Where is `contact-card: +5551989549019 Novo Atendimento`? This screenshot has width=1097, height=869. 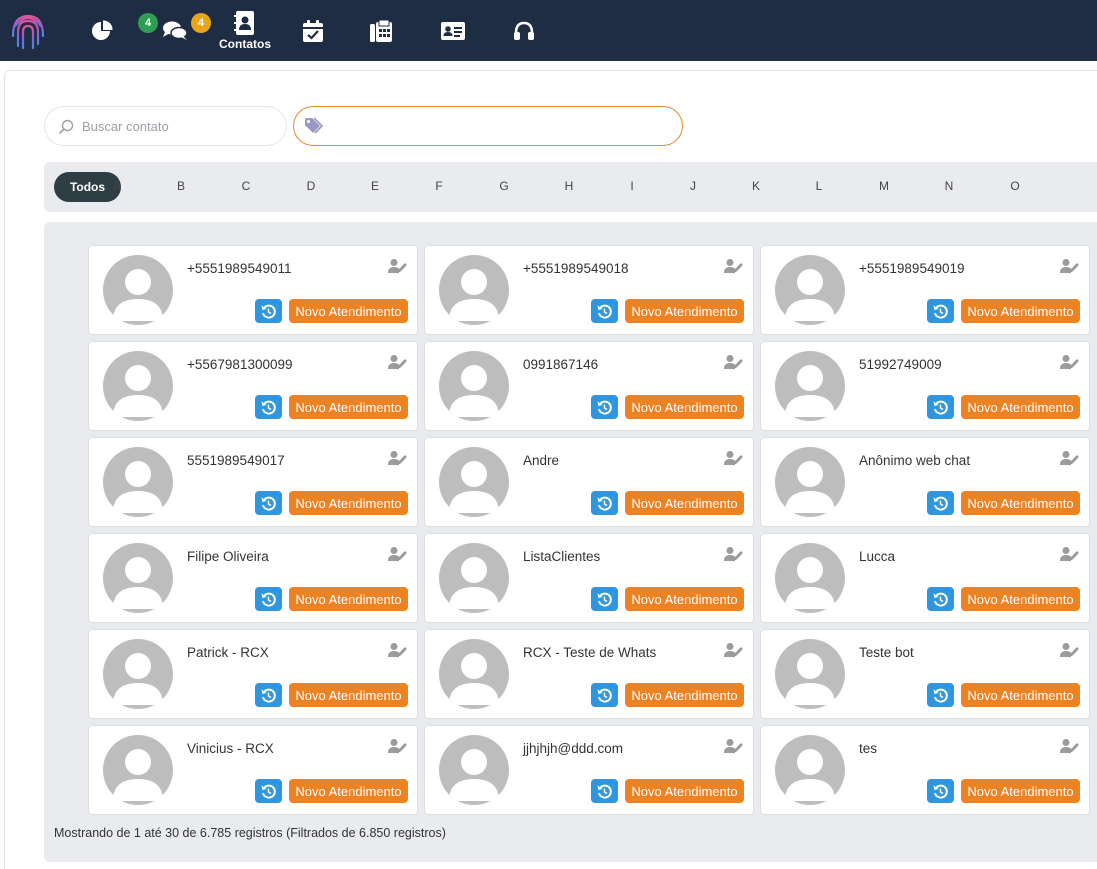 contact-card: +5551989549019 Novo Atendimento is located at coordinates (925, 290).